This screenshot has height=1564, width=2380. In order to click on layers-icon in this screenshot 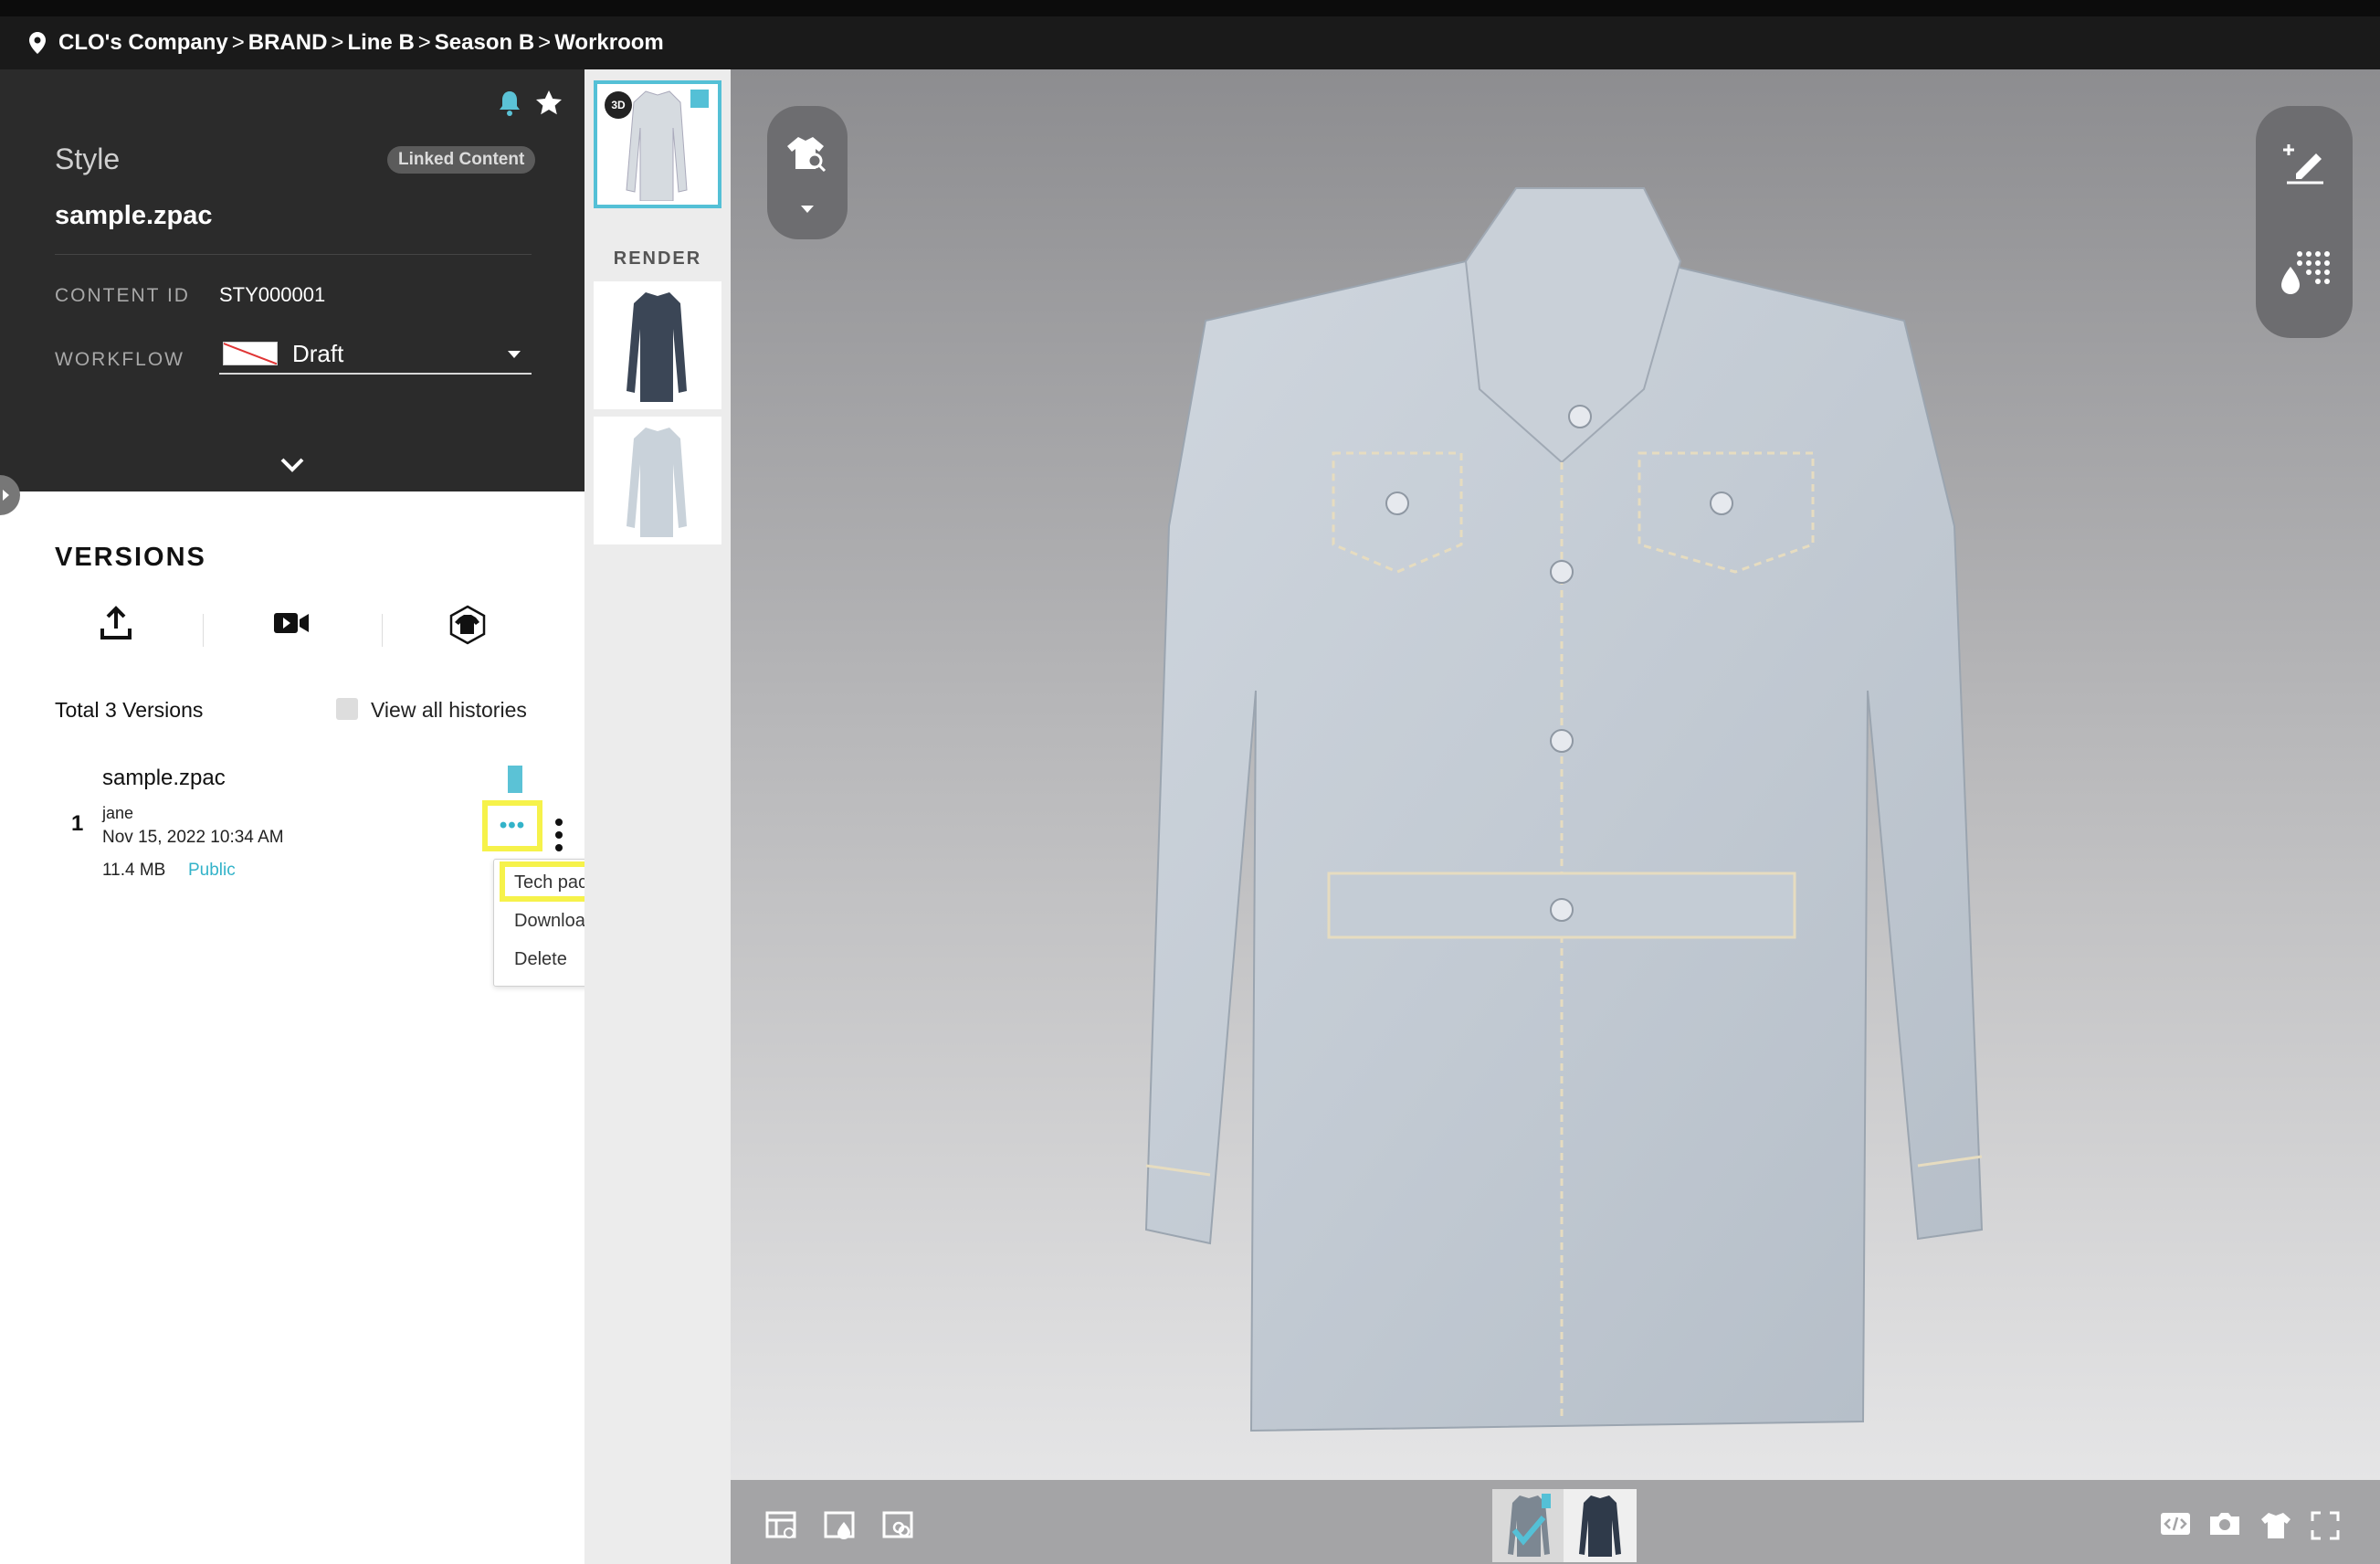, I will do `click(899, 1525)`.